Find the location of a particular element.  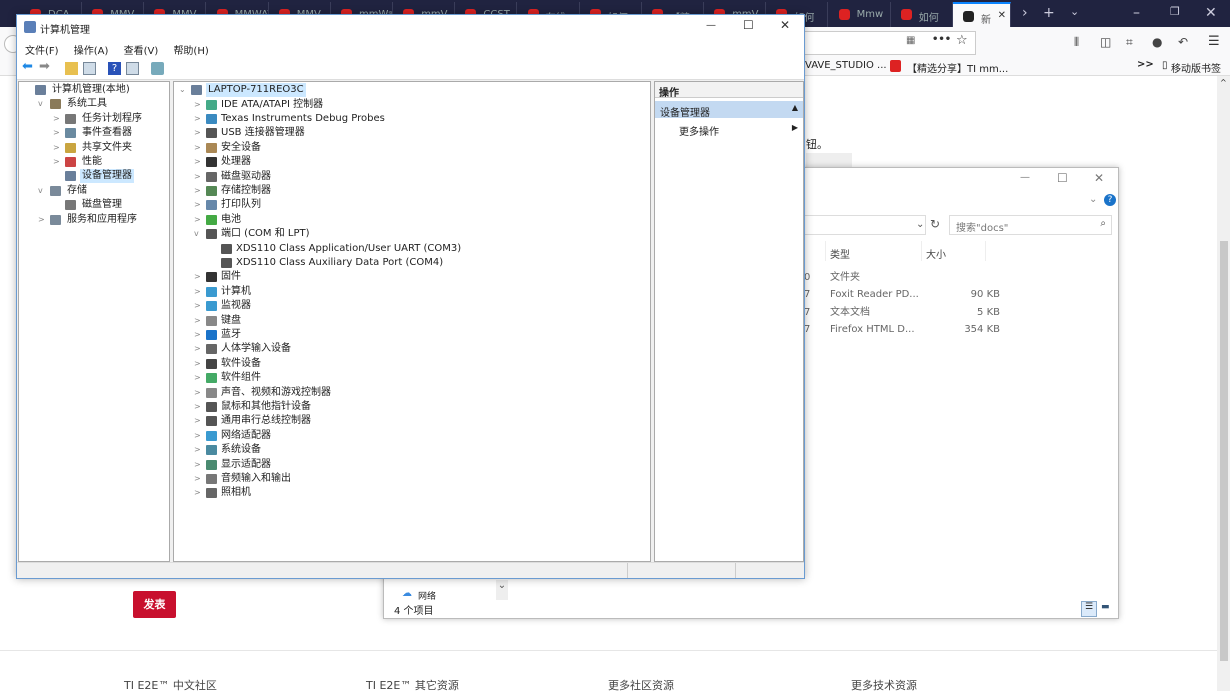

search-input: 搜索"docs" ⌕ is located at coordinates (1030, 225).